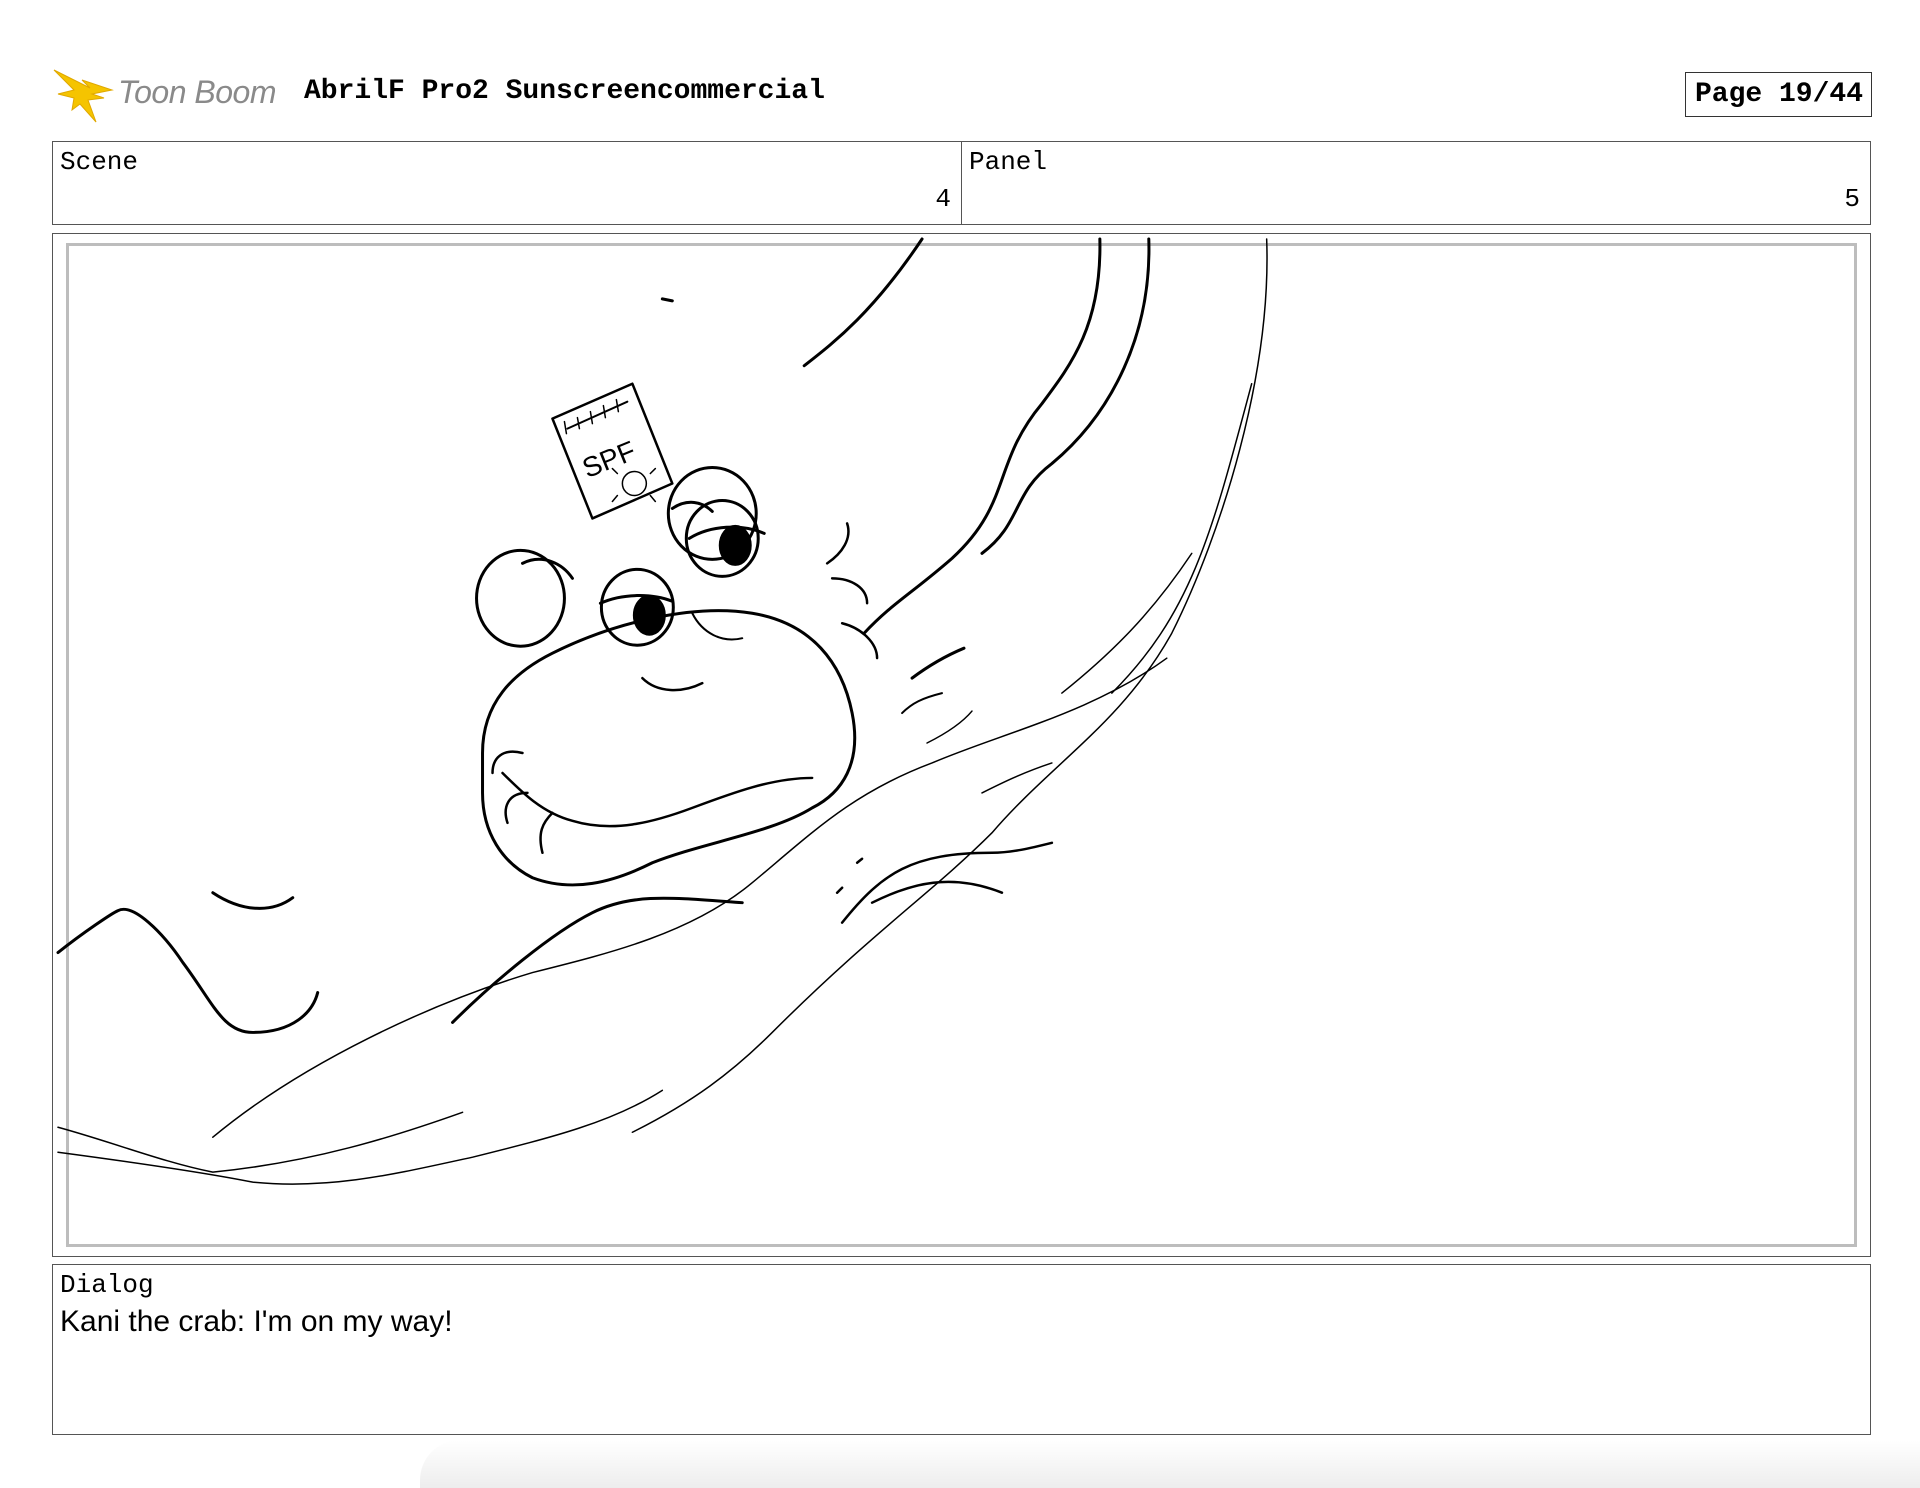  I want to click on panel-number: 5, so click(1852, 199).